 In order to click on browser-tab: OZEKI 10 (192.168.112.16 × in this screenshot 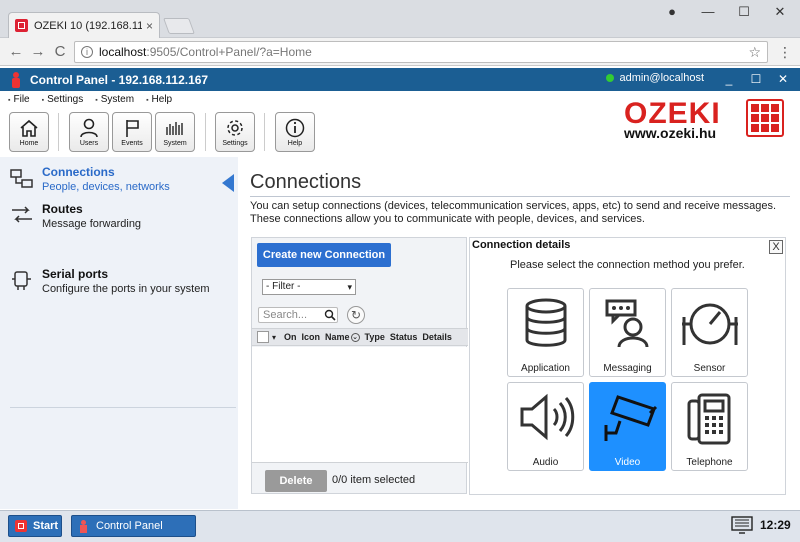, I will do `click(84, 25)`.